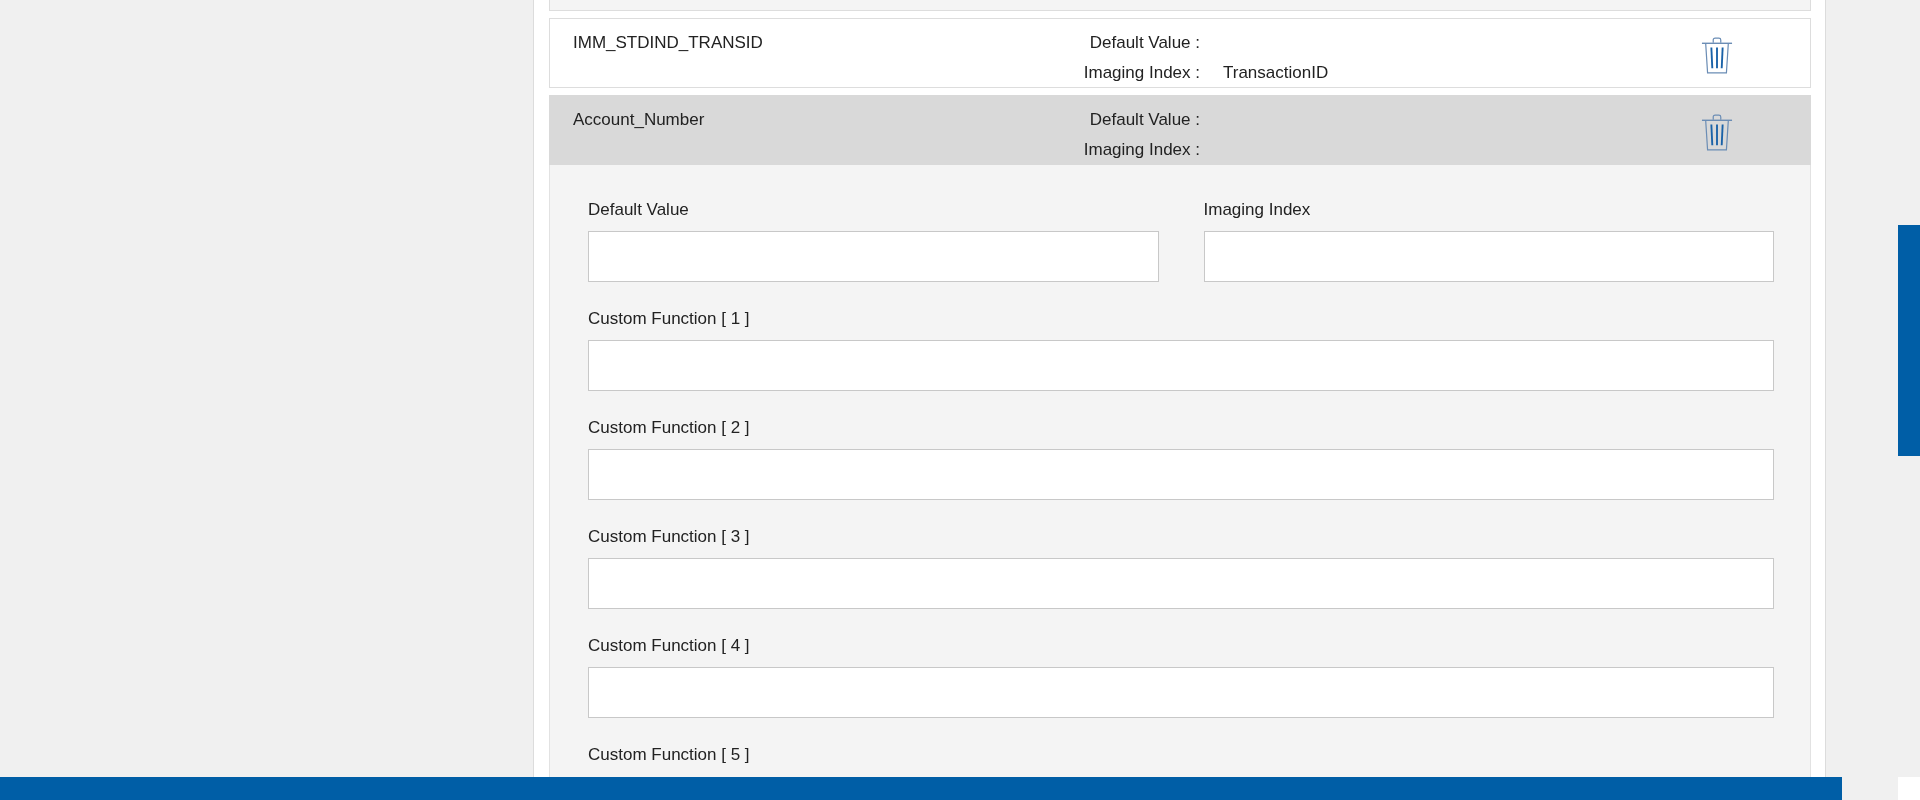 This screenshot has width=1920, height=800. What do you see at coordinates (669, 755) in the screenshot?
I see `field-label: Custom Function [ 5 ]` at bounding box center [669, 755].